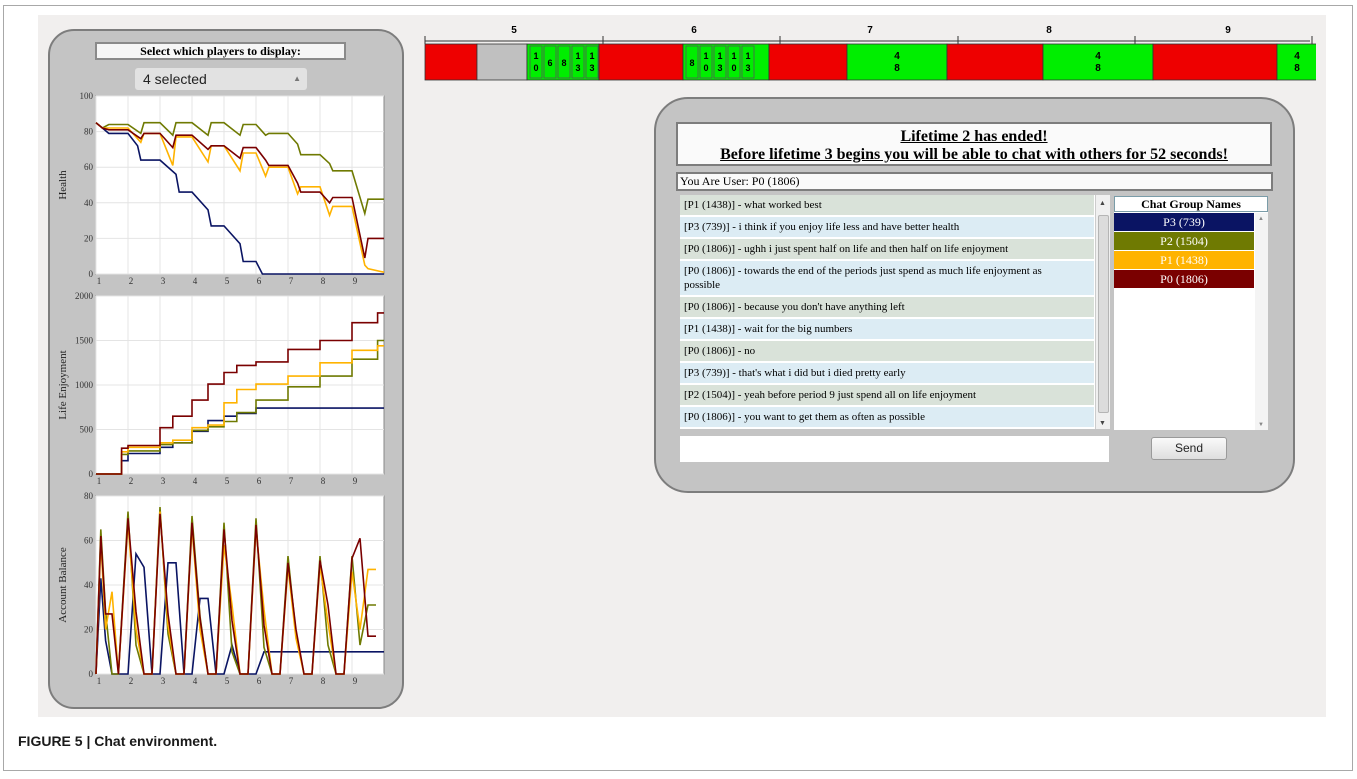 Image resolution: width=1357 pixels, height=779 pixels. What do you see at coordinates (221, 86) in the screenshot?
I see `player-select-dropdown: 4 selected ▲▼` at bounding box center [221, 86].